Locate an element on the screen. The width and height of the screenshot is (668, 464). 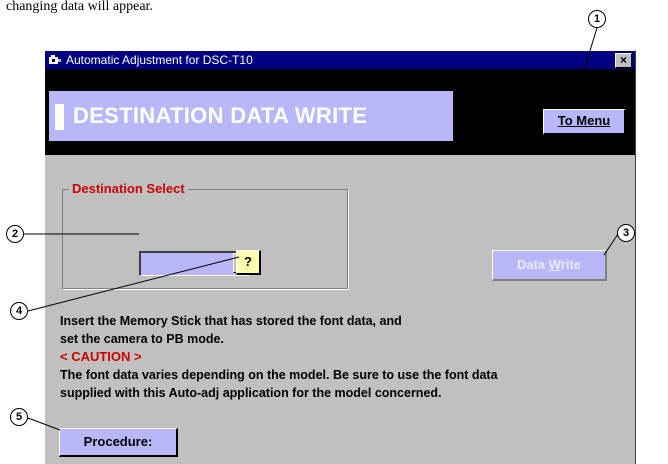
callout-marker-2: 2 is located at coordinates (15, 234).